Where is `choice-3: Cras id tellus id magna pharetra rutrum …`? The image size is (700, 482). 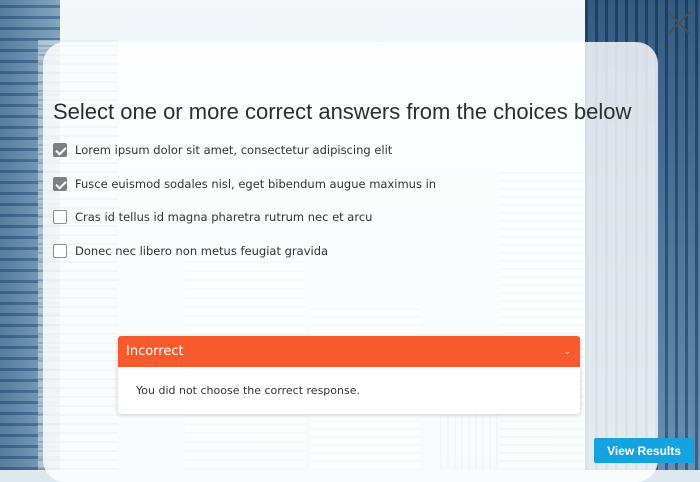
choice-3: Cras id tellus id magna pharetra rutrum … is located at coordinates (212, 217).